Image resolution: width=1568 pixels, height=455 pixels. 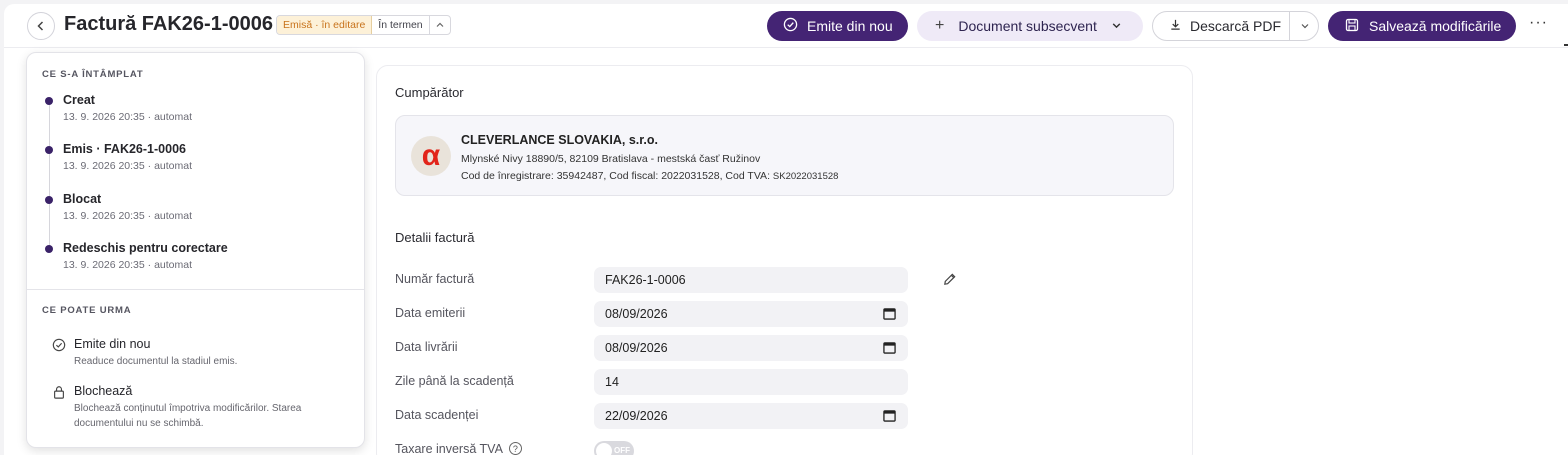 I want to click on next-action-label: Emite din nou, so click(x=112, y=344).